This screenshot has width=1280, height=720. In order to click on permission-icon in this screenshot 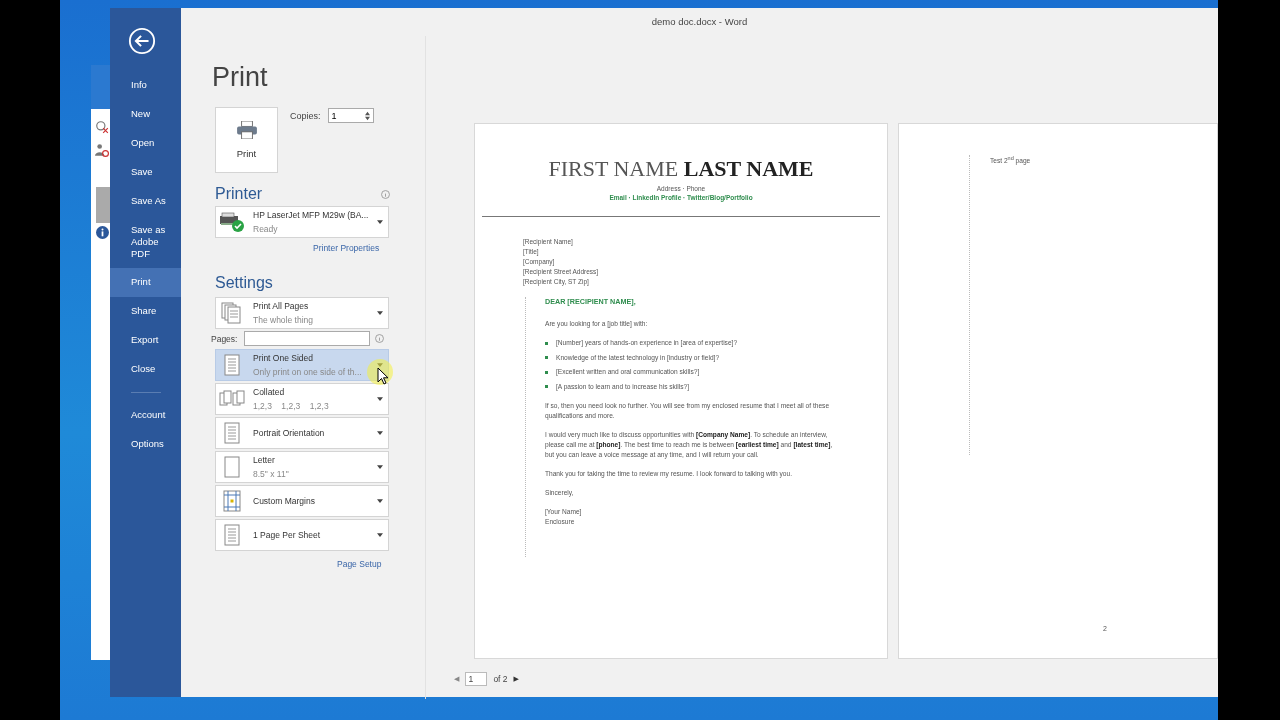, I will do `click(102, 127)`.